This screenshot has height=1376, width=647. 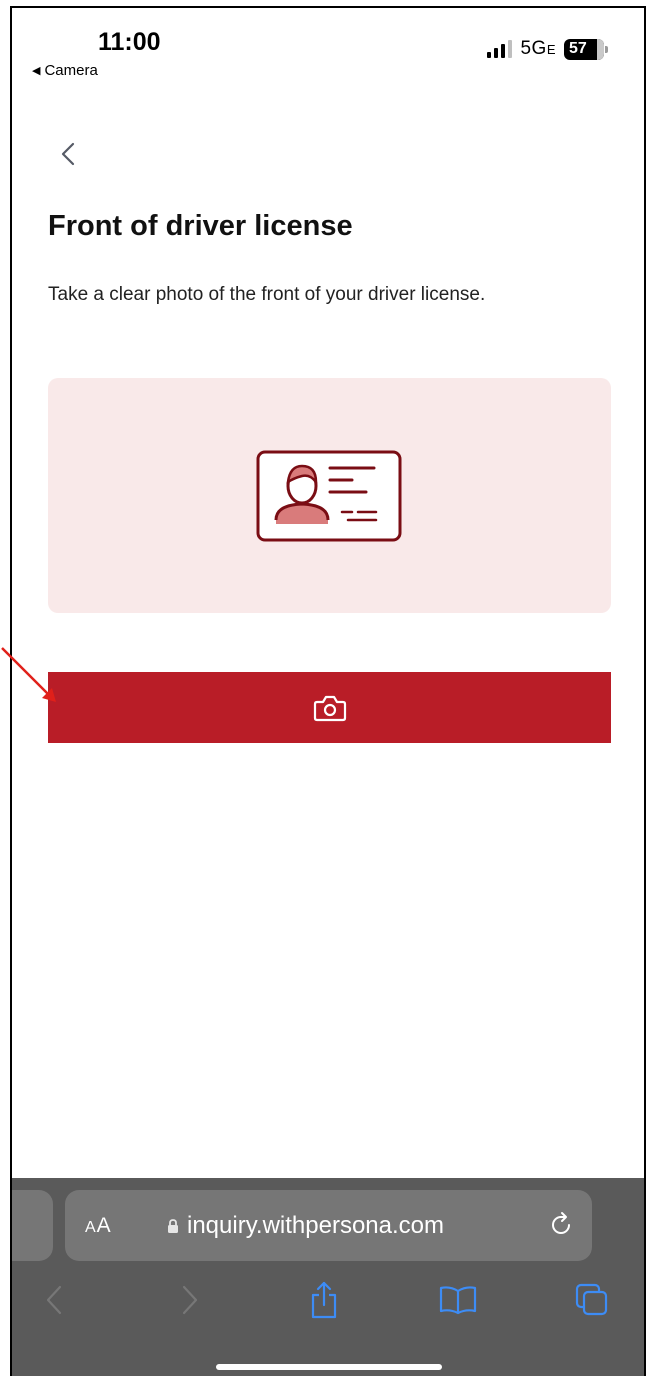 I want to click on tabs-button, so click(x=592, y=1300).